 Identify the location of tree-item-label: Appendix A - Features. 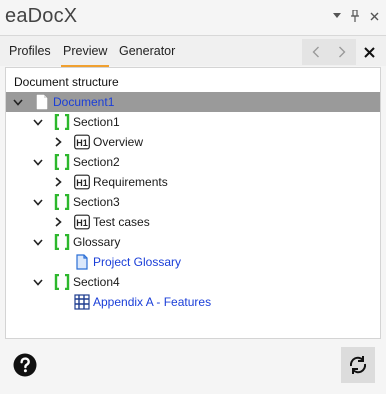
(152, 302).